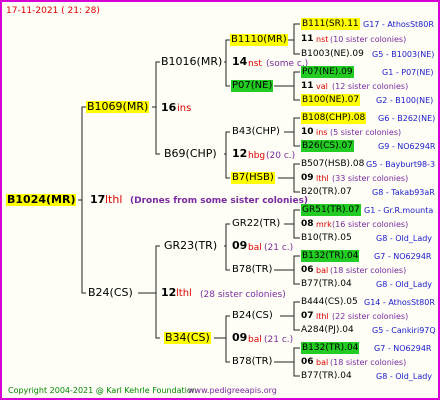  What do you see at coordinates (240, 61) in the screenshot?
I see `gen2-number-1: 14` at bounding box center [240, 61].